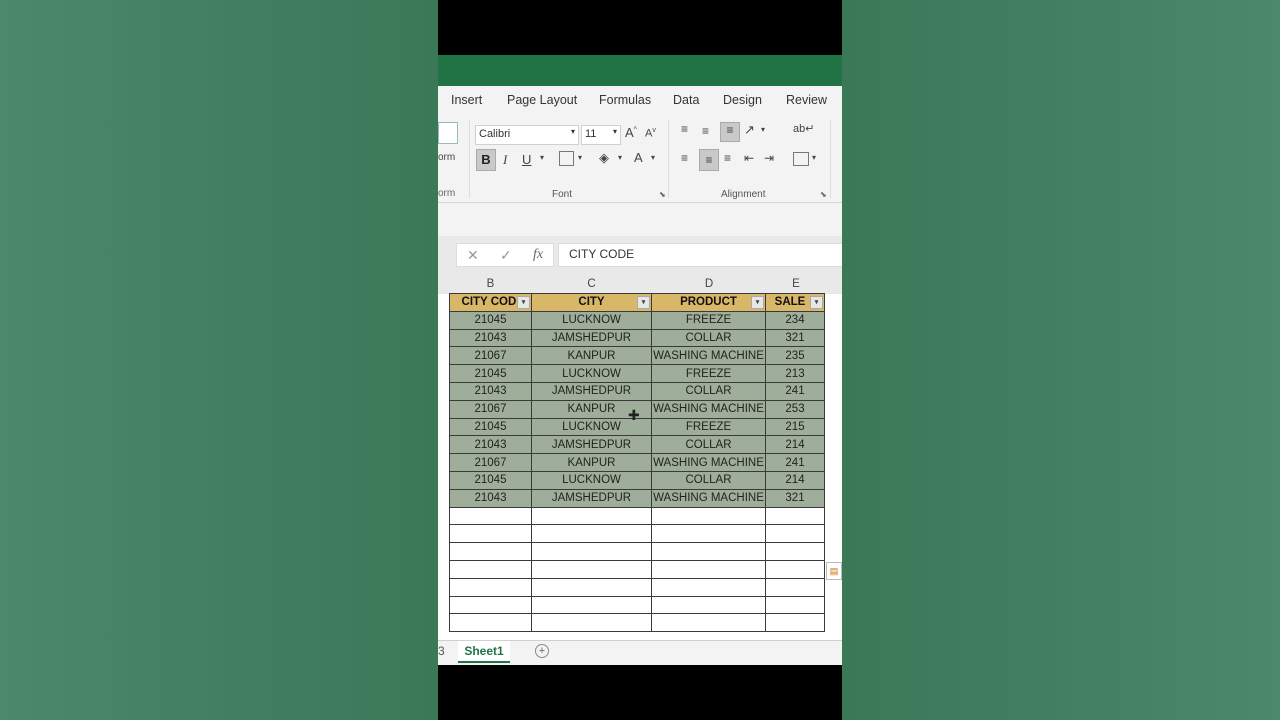 The height and width of the screenshot is (720, 1280). I want to click on cancel-icon: ✕, so click(473, 255).